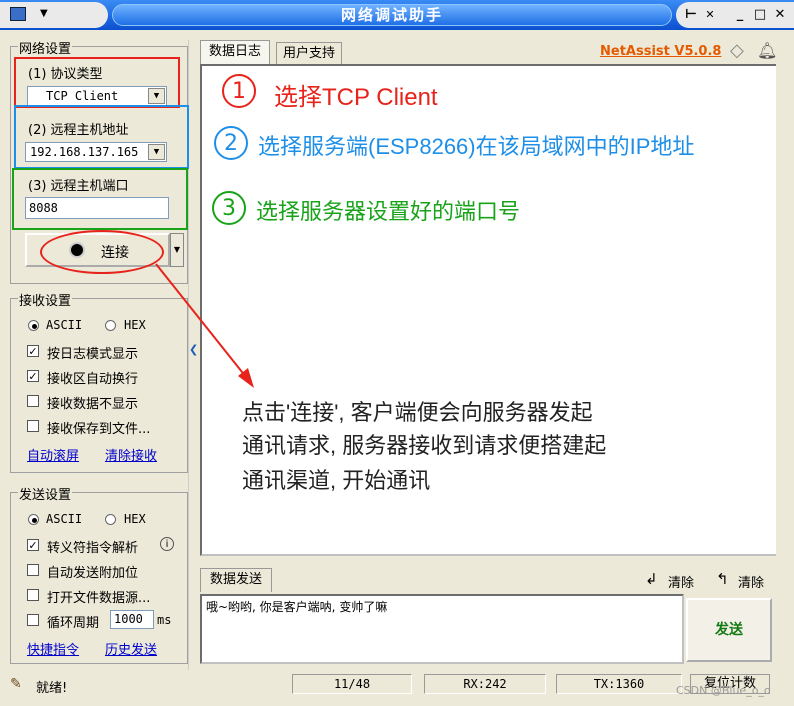 The width and height of the screenshot is (794, 706). What do you see at coordinates (73, 623) in the screenshot?
I see `cycle-label: 循环周期` at bounding box center [73, 623].